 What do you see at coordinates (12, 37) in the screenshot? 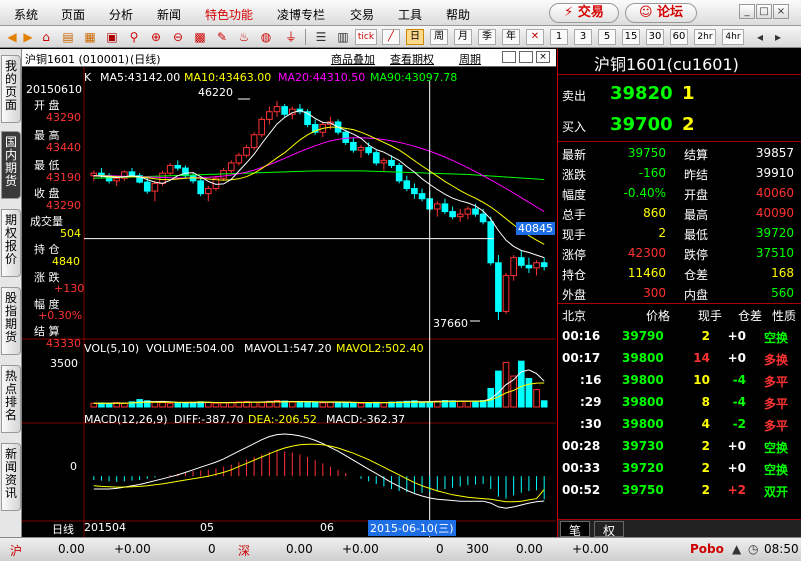
I see `back-arrow-icon: ◀` at bounding box center [12, 37].